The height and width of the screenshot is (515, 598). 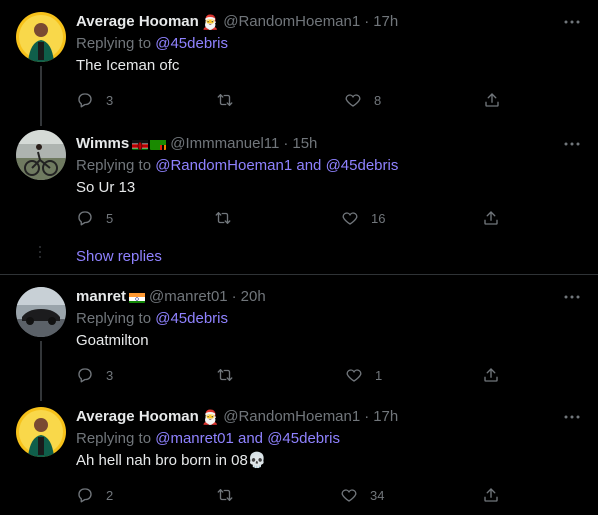 What do you see at coordinates (106, 187) in the screenshot?
I see `tweet-text: So Ur 13` at bounding box center [106, 187].